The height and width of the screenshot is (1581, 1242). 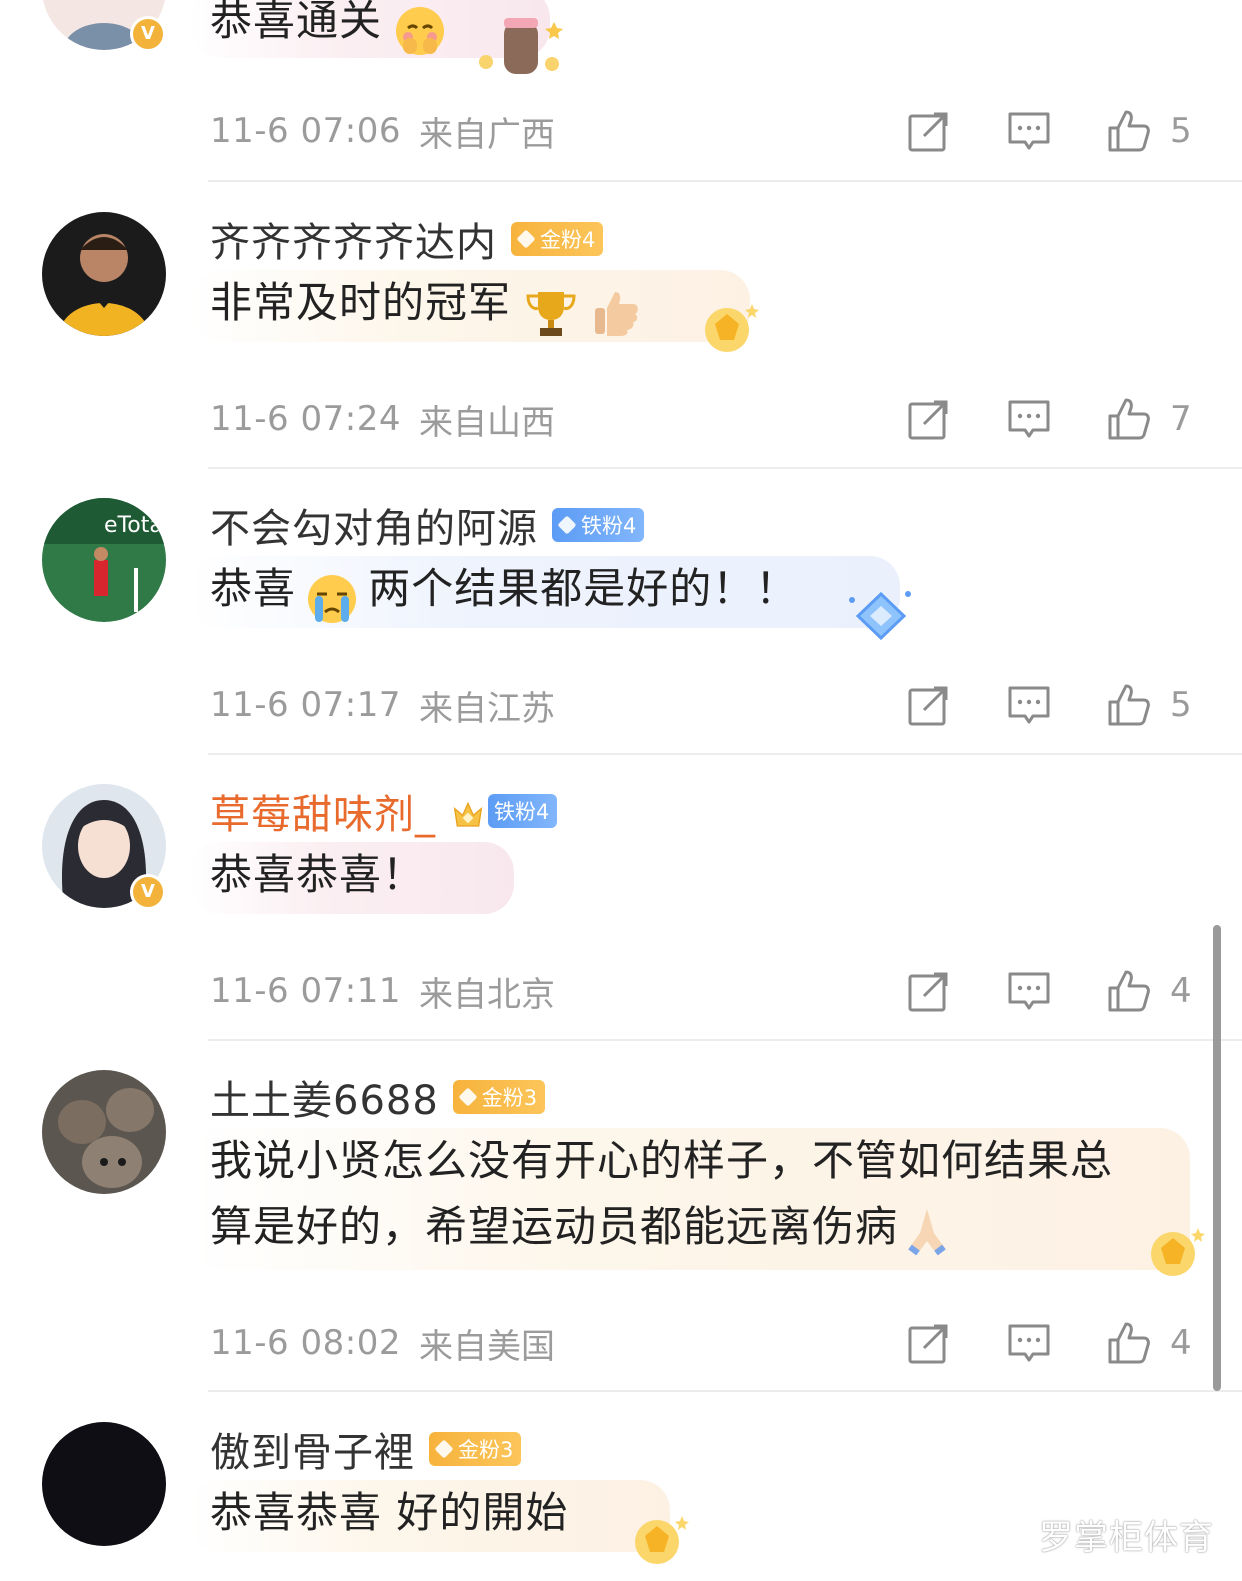 I want to click on avatar-image: eTotal, so click(x=104, y=560).